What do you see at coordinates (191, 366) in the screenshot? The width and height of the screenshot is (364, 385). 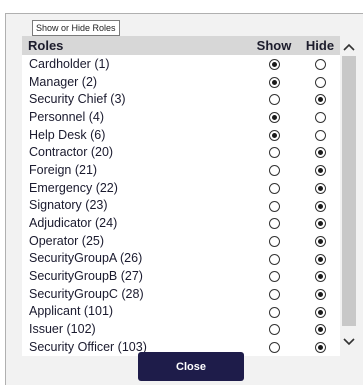 I see `close-button: Close` at bounding box center [191, 366].